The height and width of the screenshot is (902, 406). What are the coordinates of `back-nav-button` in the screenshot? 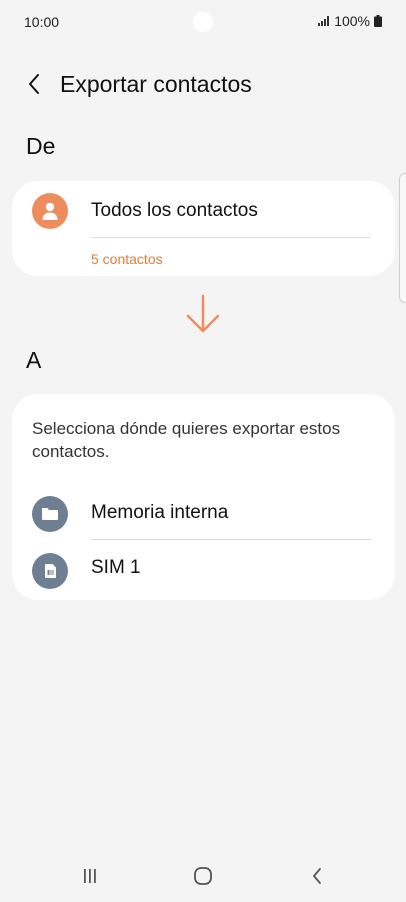 It's located at (317, 876).